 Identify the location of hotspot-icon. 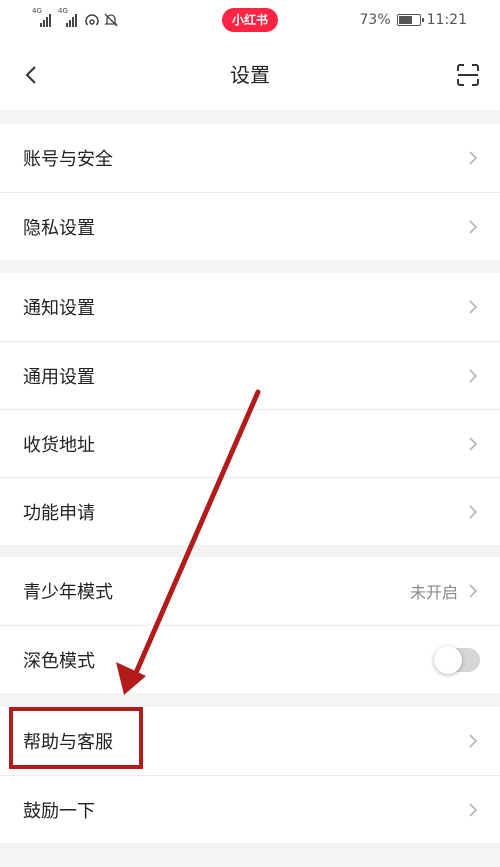
(92, 20).